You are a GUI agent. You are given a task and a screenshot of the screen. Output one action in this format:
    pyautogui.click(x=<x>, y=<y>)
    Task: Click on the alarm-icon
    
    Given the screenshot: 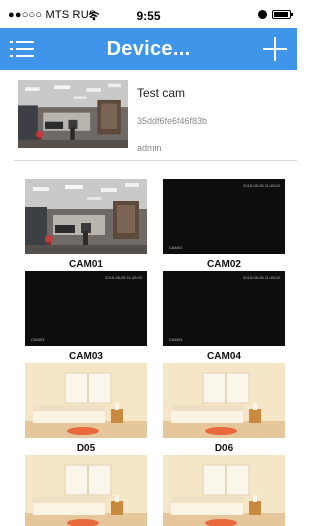 What is the action you would take?
    pyautogui.click(x=262, y=14)
    